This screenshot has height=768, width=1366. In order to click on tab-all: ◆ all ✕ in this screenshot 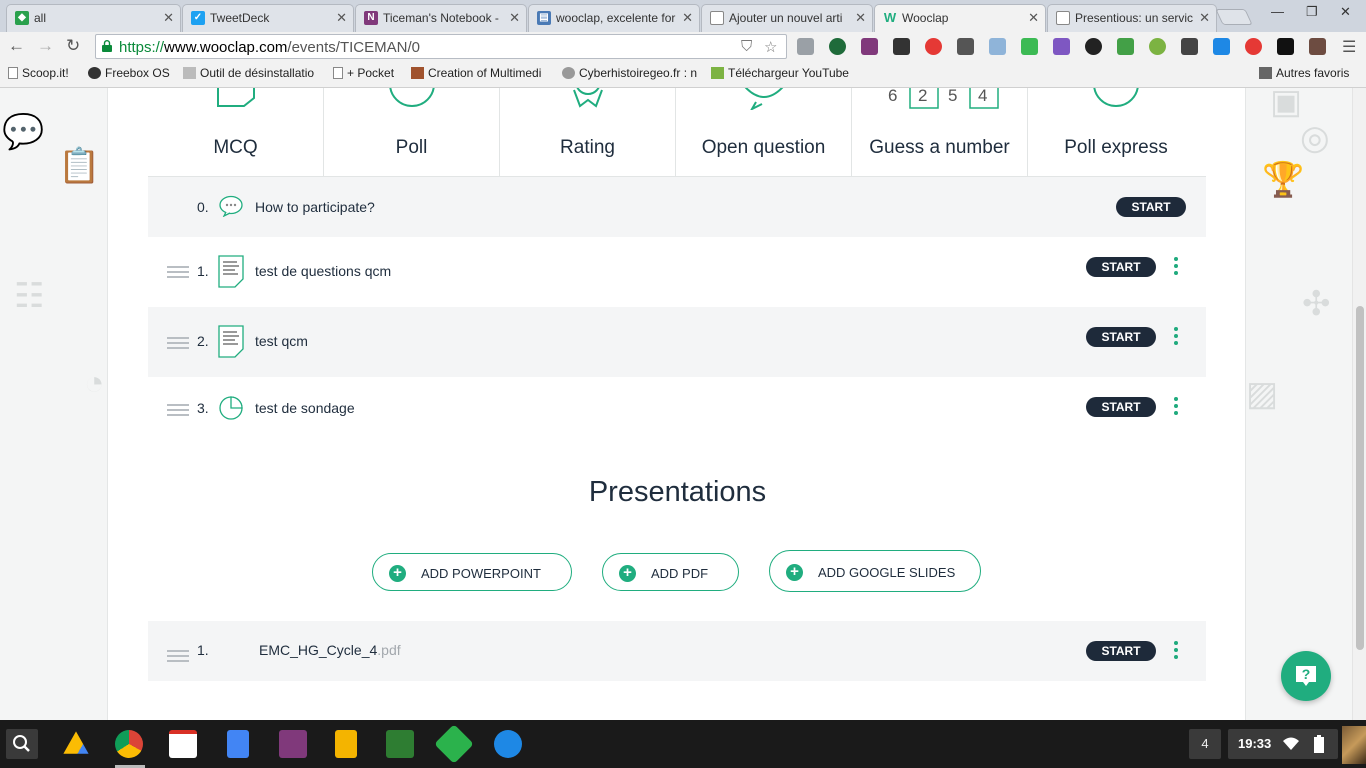, I will do `click(93, 18)`.